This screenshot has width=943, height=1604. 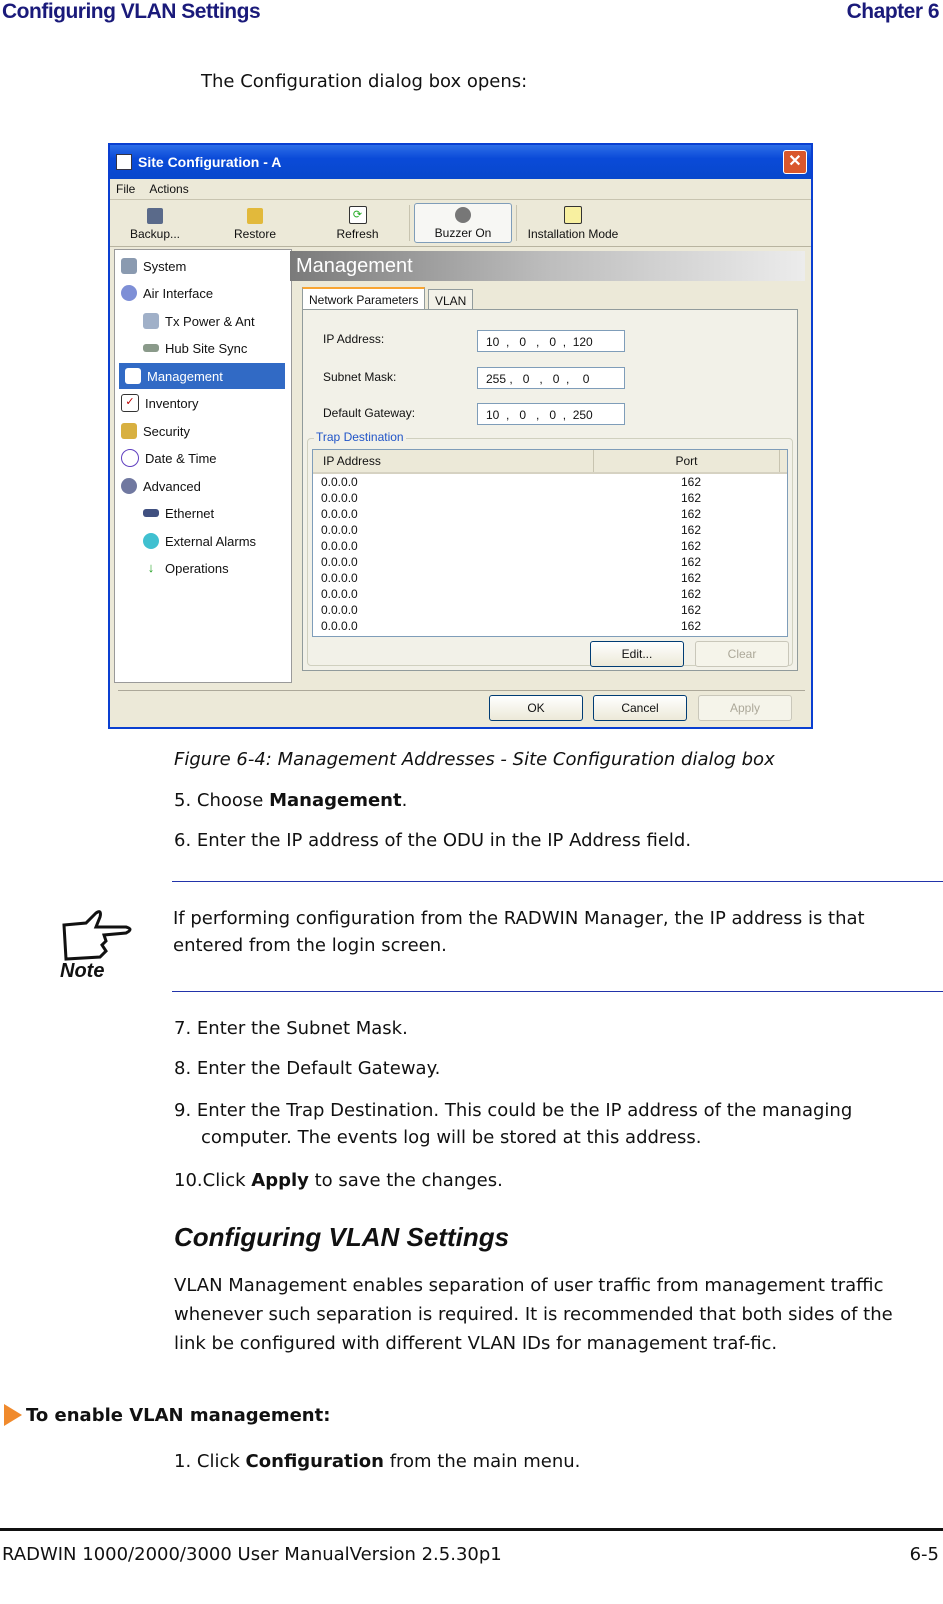 I want to click on column-port: Port, so click(x=687, y=461).